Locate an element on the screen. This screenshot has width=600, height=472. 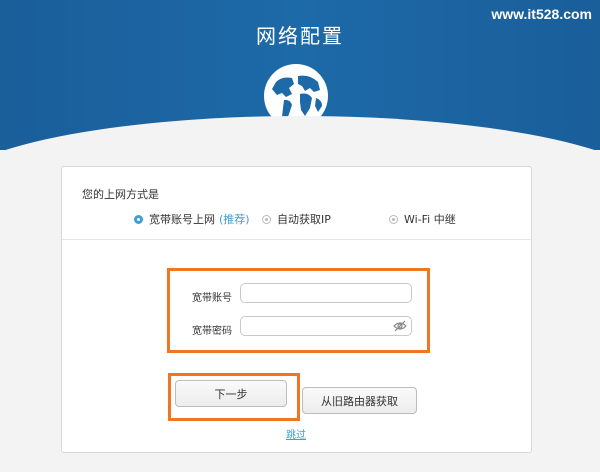
radio-pppoe: 宽带账号上网 (推荐) is located at coordinates (192, 219).